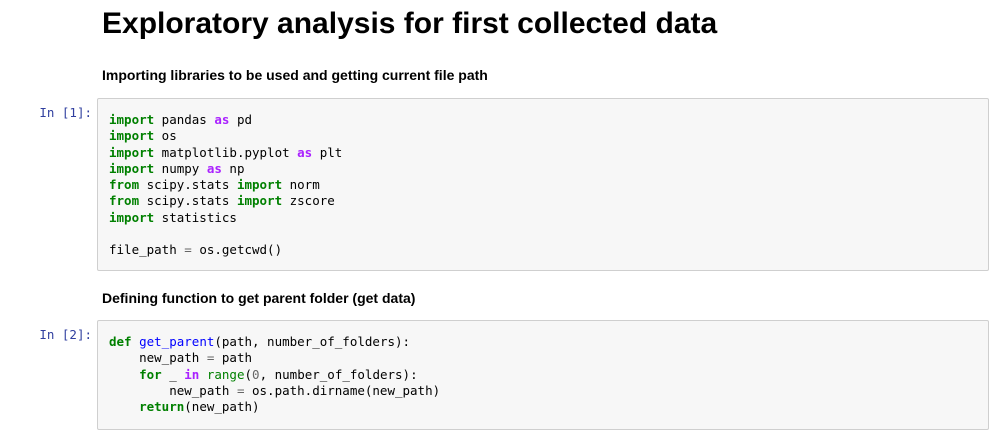 The width and height of the screenshot is (1007, 437). Describe the element at coordinates (222, 201) in the screenshot. I see `code-line: from scipy.stats import zscore` at that location.